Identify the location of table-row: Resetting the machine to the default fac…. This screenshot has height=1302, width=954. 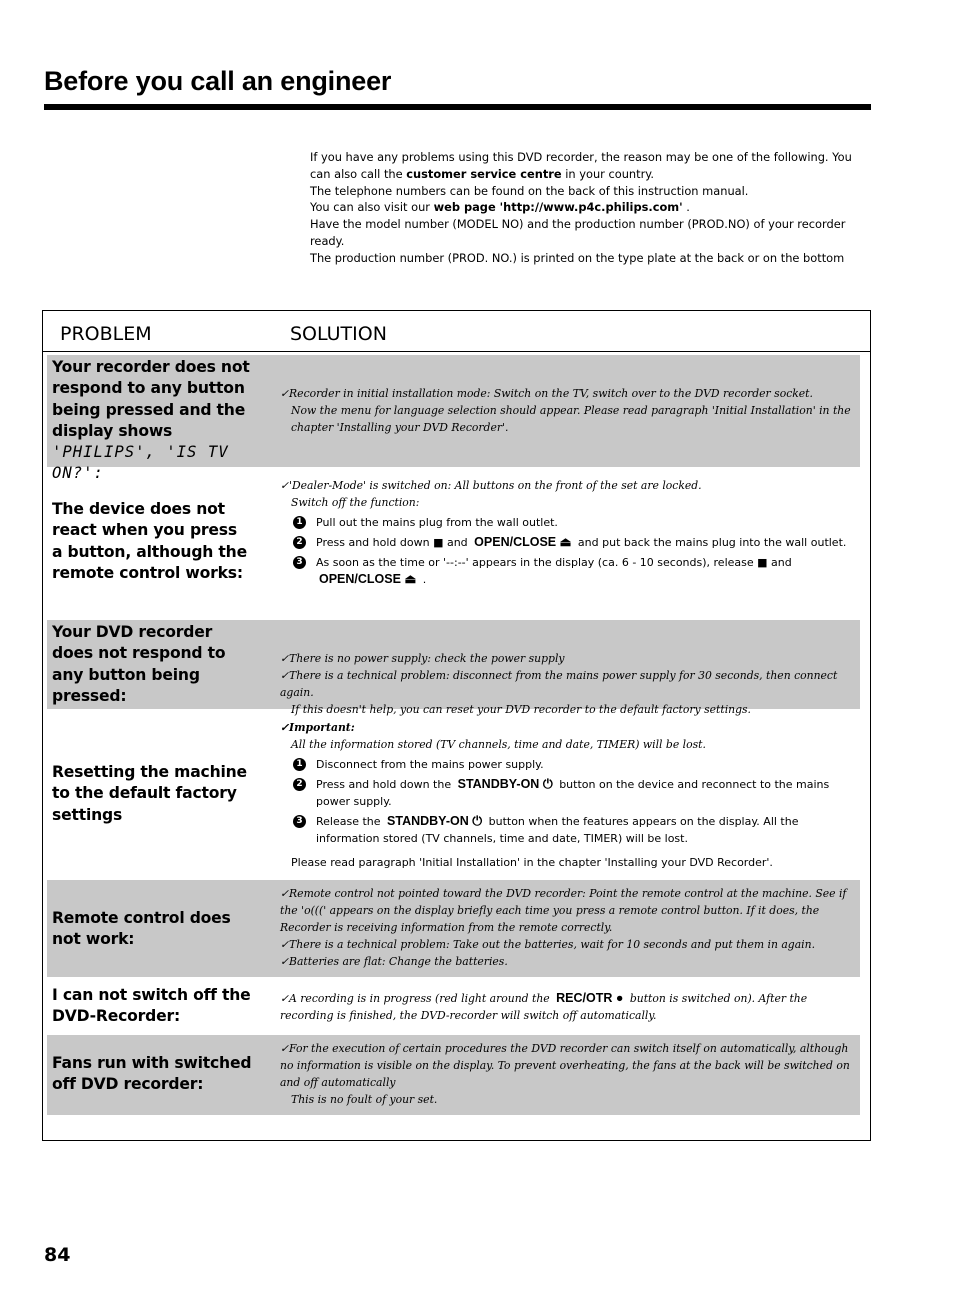
(453, 795).